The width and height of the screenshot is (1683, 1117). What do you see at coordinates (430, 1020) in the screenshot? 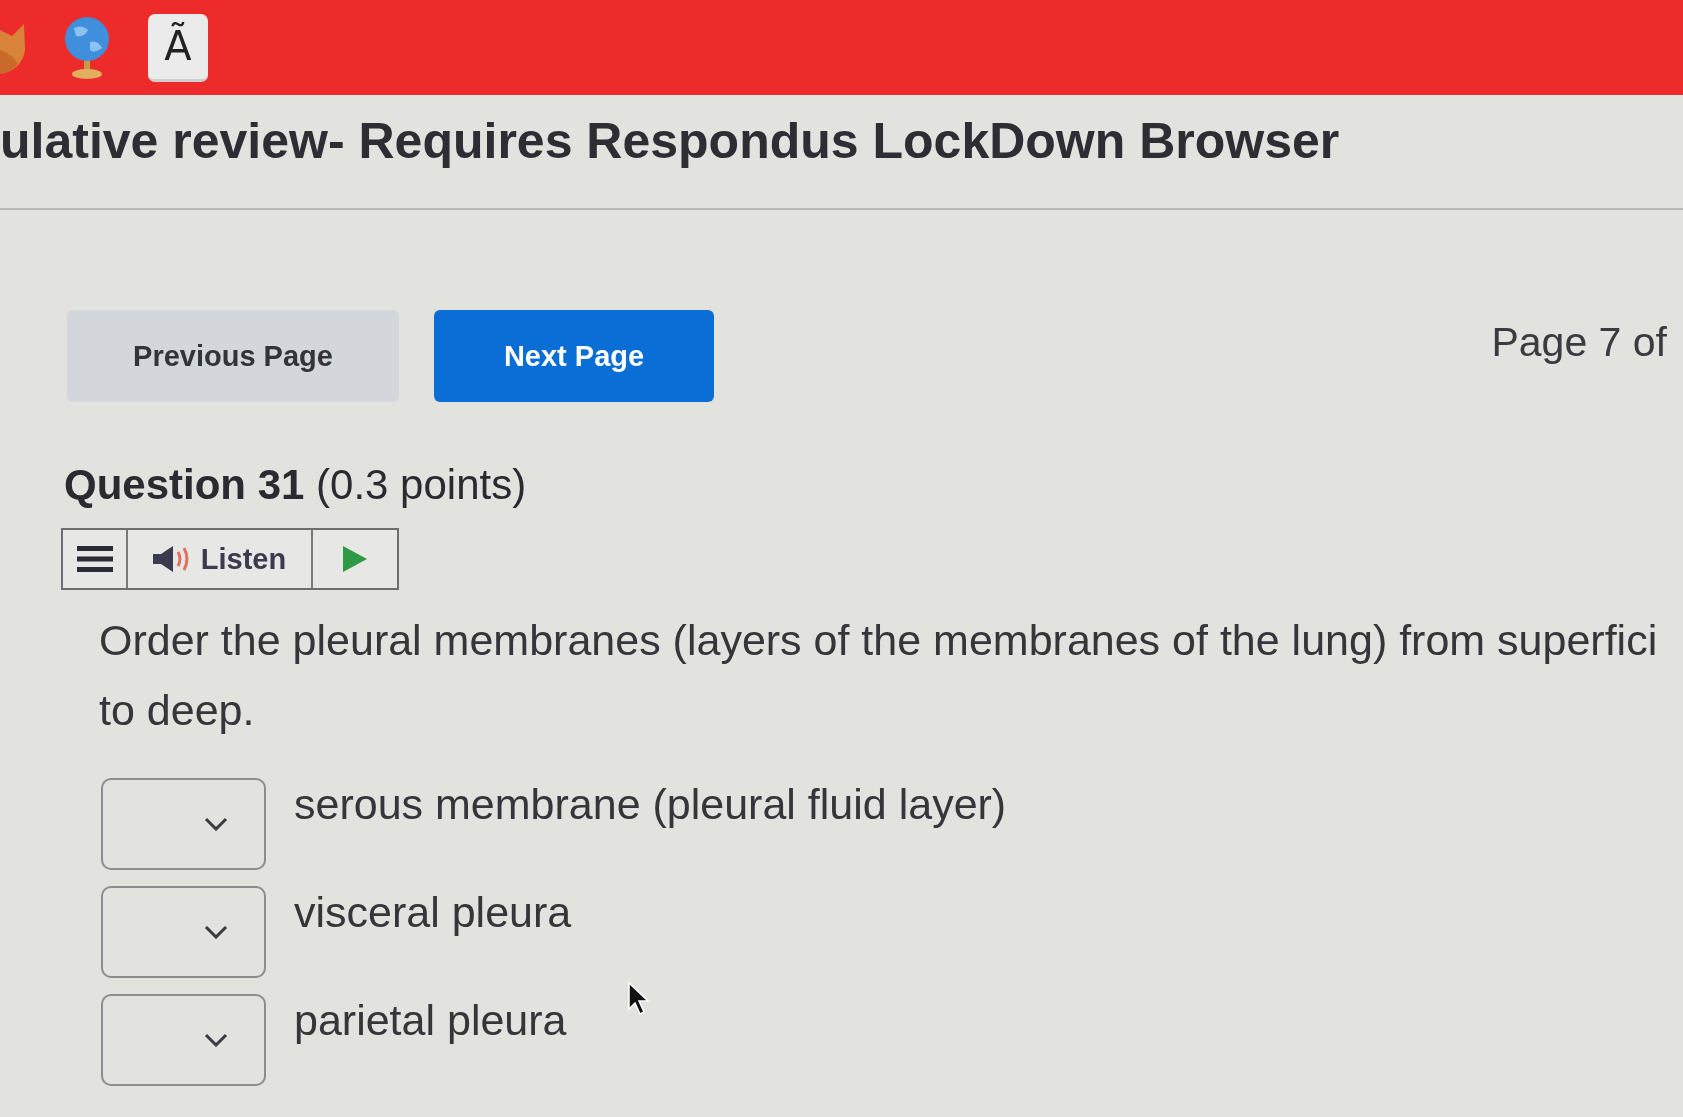
I see `answer-label: parietal pleura` at bounding box center [430, 1020].